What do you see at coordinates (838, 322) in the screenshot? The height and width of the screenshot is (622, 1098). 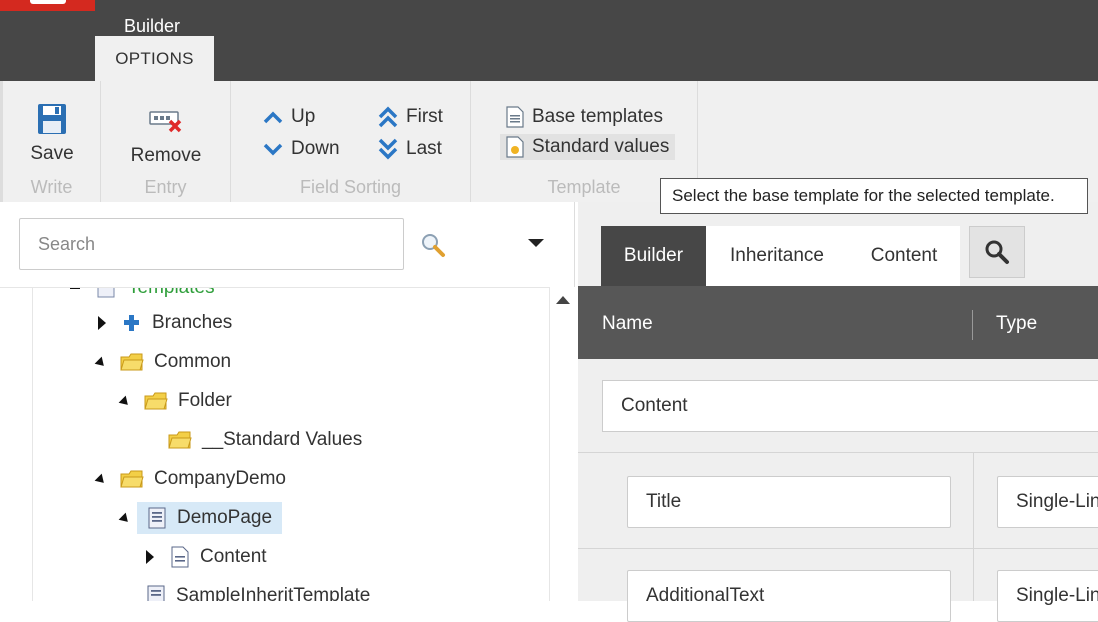 I see `fields-grid-header: Name Type` at bounding box center [838, 322].